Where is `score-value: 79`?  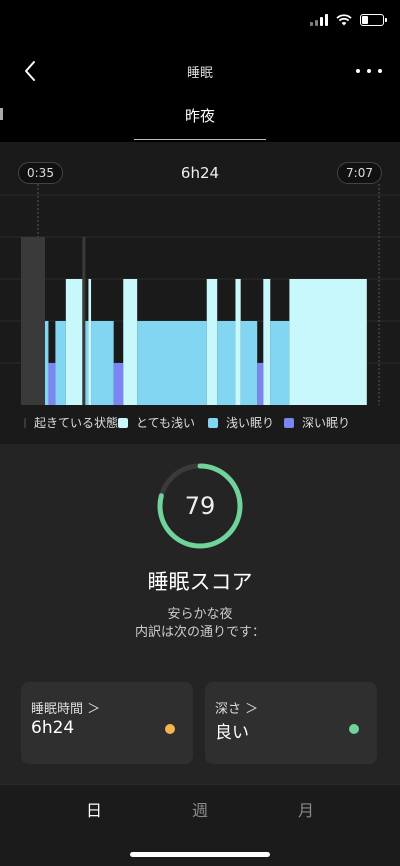 score-value: 79 is located at coordinates (200, 506).